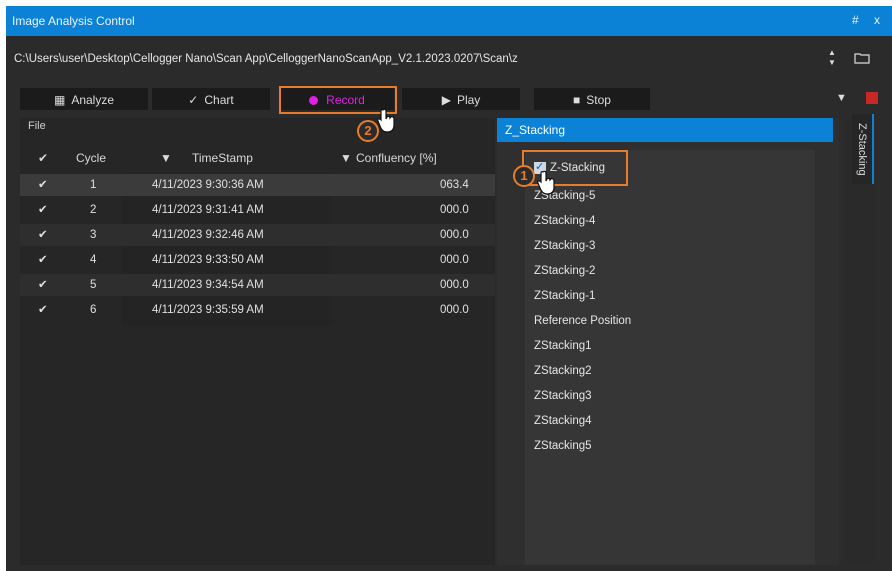 The height and width of the screenshot is (571, 892). I want to click on chart-label: Chart, so click(219, 100).